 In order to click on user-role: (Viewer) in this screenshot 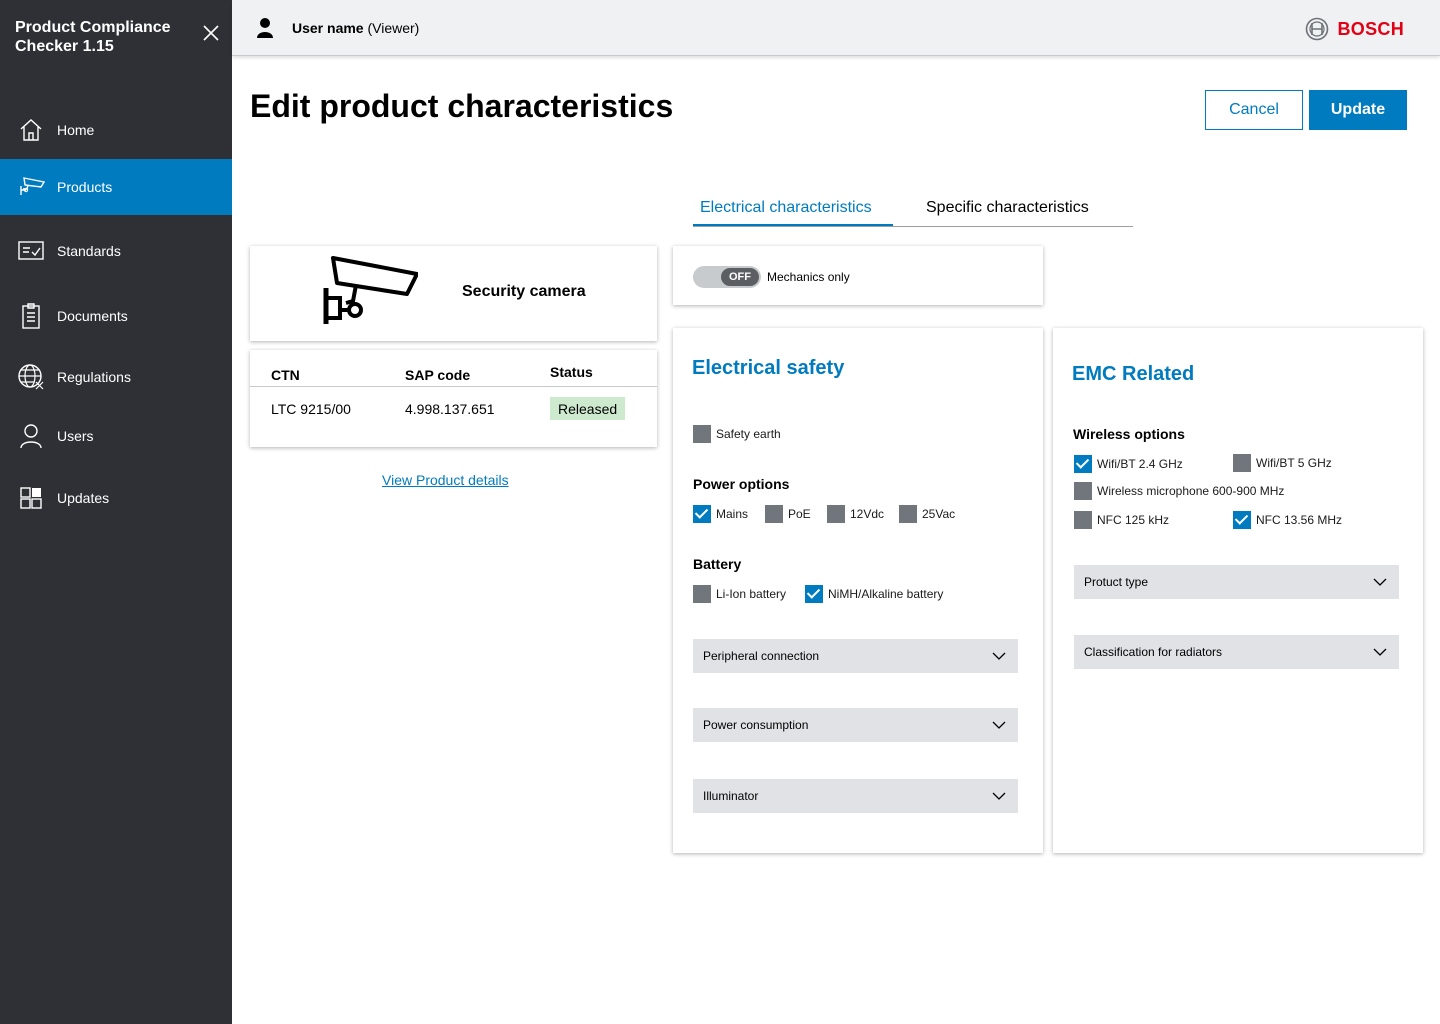, I will do `click(391, 28)`.